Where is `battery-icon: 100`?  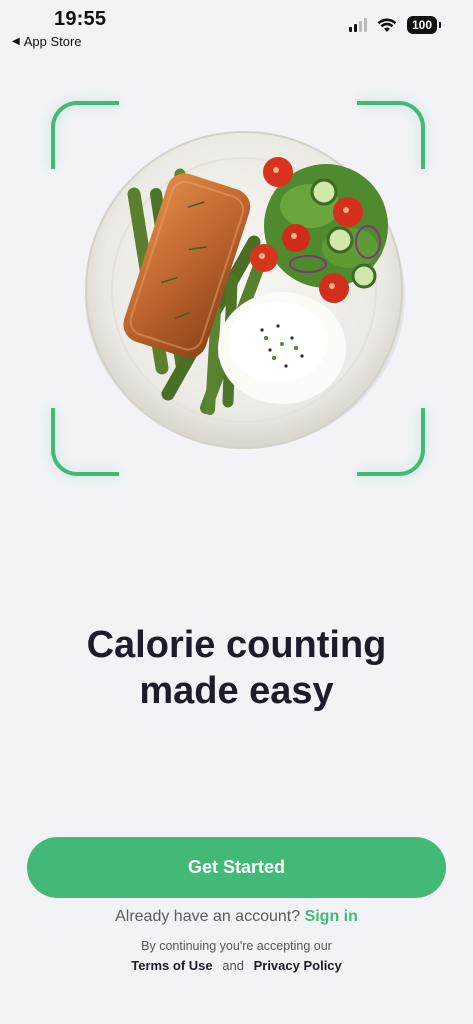 battery-icon: 100 is located at coordinates (424, 25).